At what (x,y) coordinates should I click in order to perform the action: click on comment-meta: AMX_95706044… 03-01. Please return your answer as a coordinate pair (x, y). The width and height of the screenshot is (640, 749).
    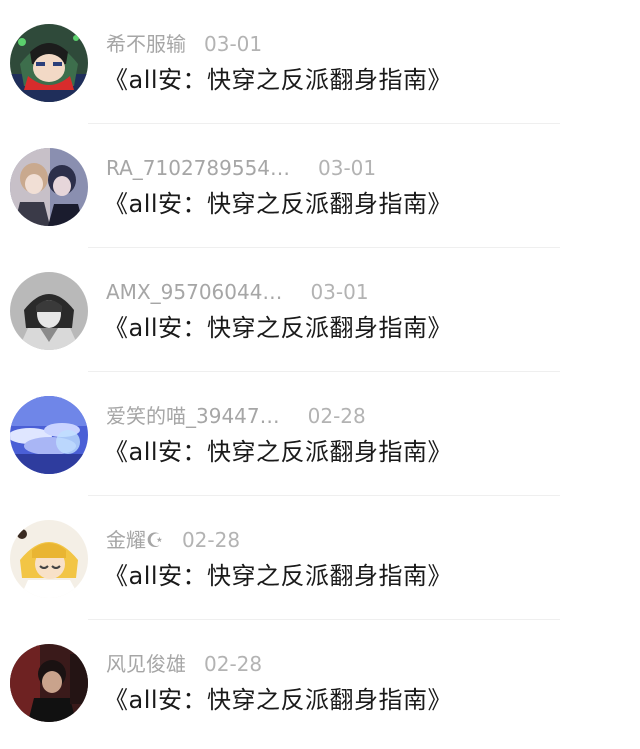
    Looking at the image, I should click on (237, 292).